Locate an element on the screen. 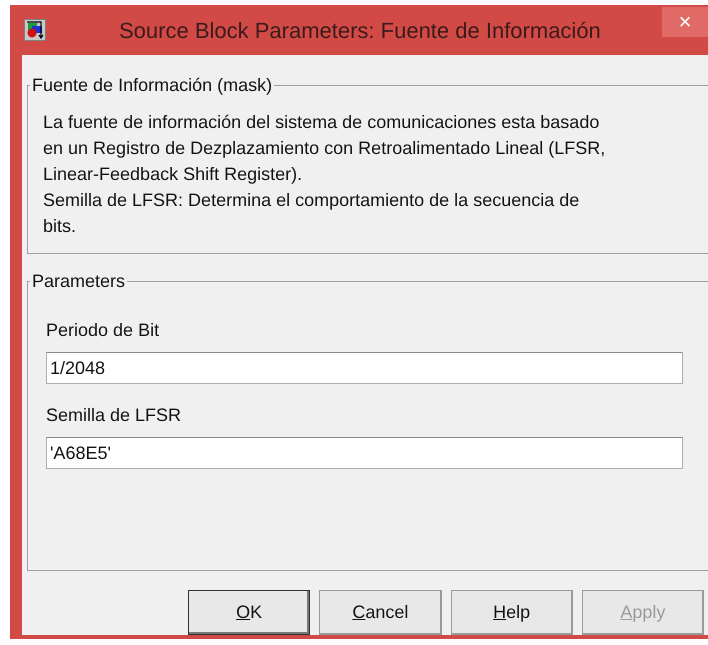 The height and width of the screenshot is (645, 708). group-title: Fuente de Información (mask) is located at coordinates (152, 85).